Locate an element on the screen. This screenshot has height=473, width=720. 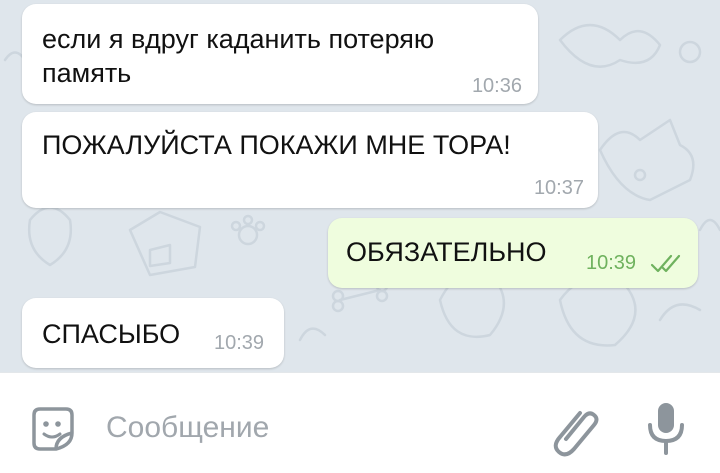
message-time: 10:36 is located at coordinates (496, 86).